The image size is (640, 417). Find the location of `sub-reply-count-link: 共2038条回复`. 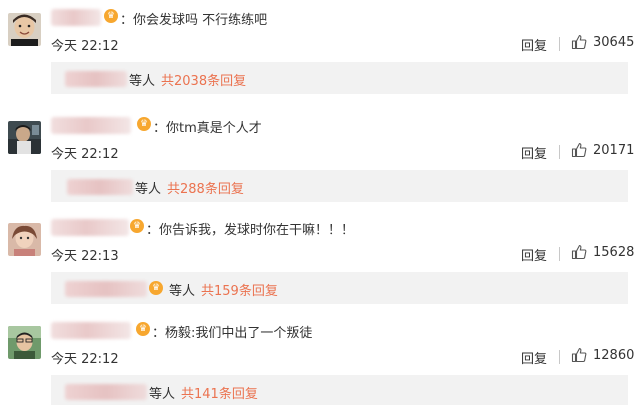

sub-reply-count-link: 共2038条回复 is located at coordinates (203, 79).